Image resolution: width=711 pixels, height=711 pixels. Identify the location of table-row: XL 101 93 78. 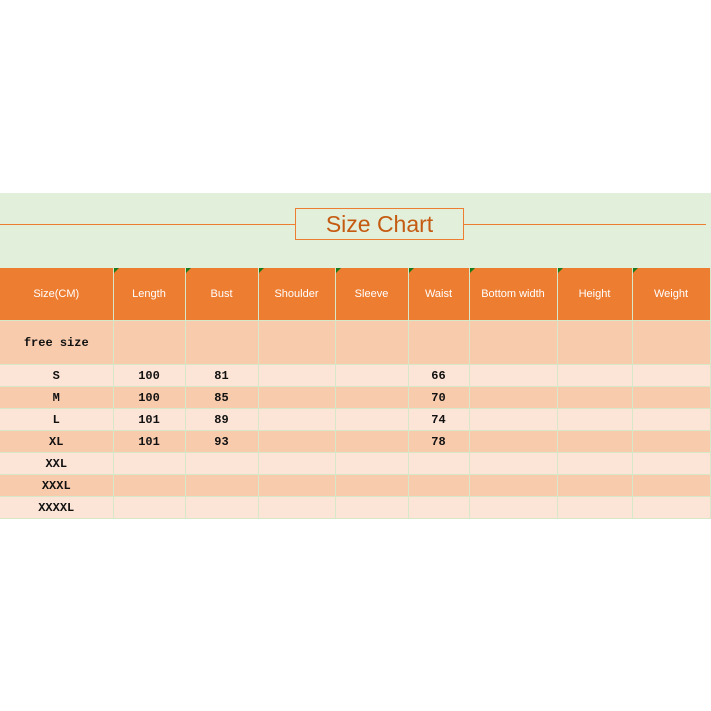
(355, 441).